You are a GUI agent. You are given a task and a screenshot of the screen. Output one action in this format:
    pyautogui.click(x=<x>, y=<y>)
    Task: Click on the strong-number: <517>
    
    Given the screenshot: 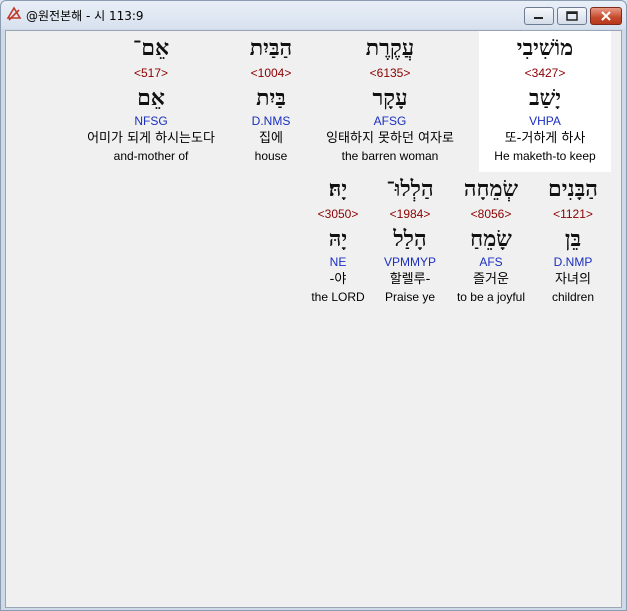 What is the action you would take?
    pyautogui.click(x=151, y=73)
    